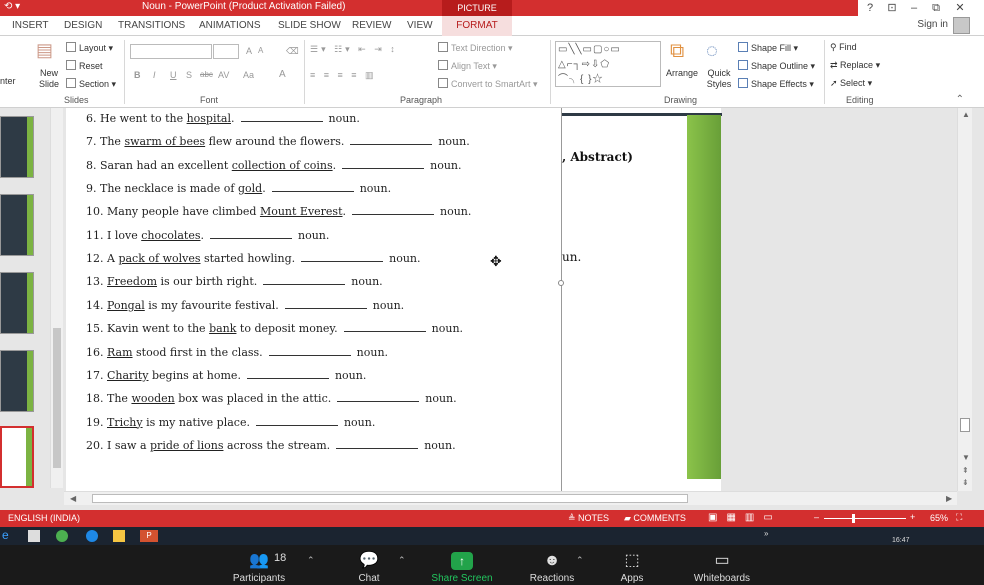 The image size is (984, 585). What do you see at coordinates (855, 65) in the screenshot?
I see `replace-button: ⇄ Replace ▾` at bounding box center [855, 65].